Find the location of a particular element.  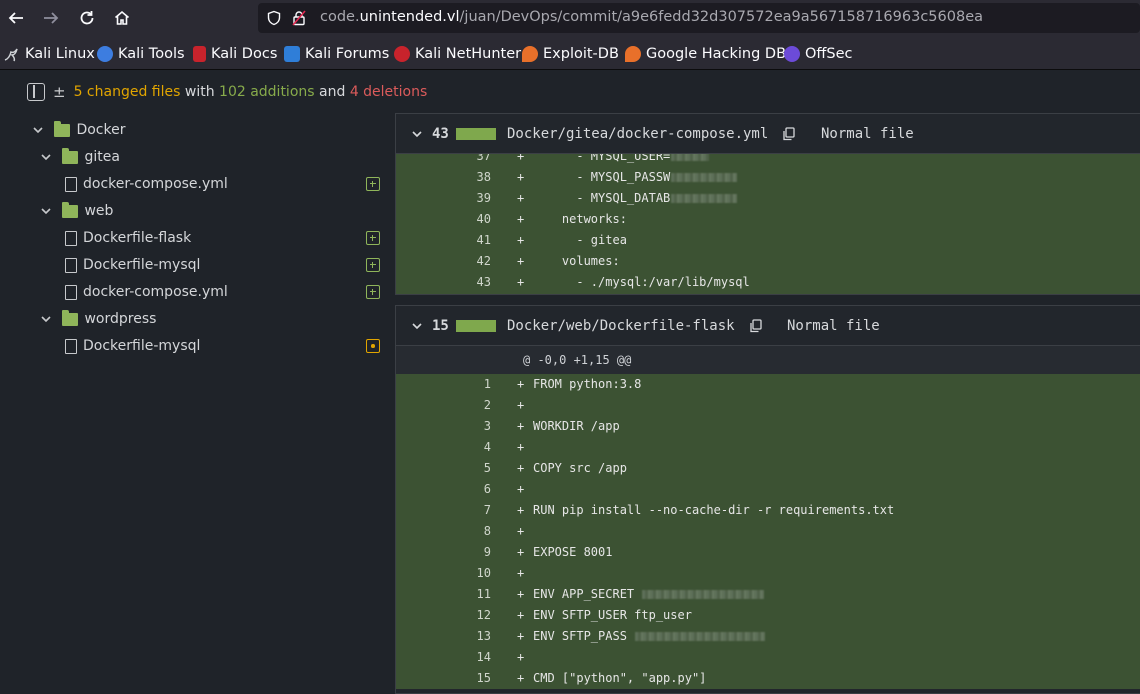

reload-button is located at coordinates (87, 18).